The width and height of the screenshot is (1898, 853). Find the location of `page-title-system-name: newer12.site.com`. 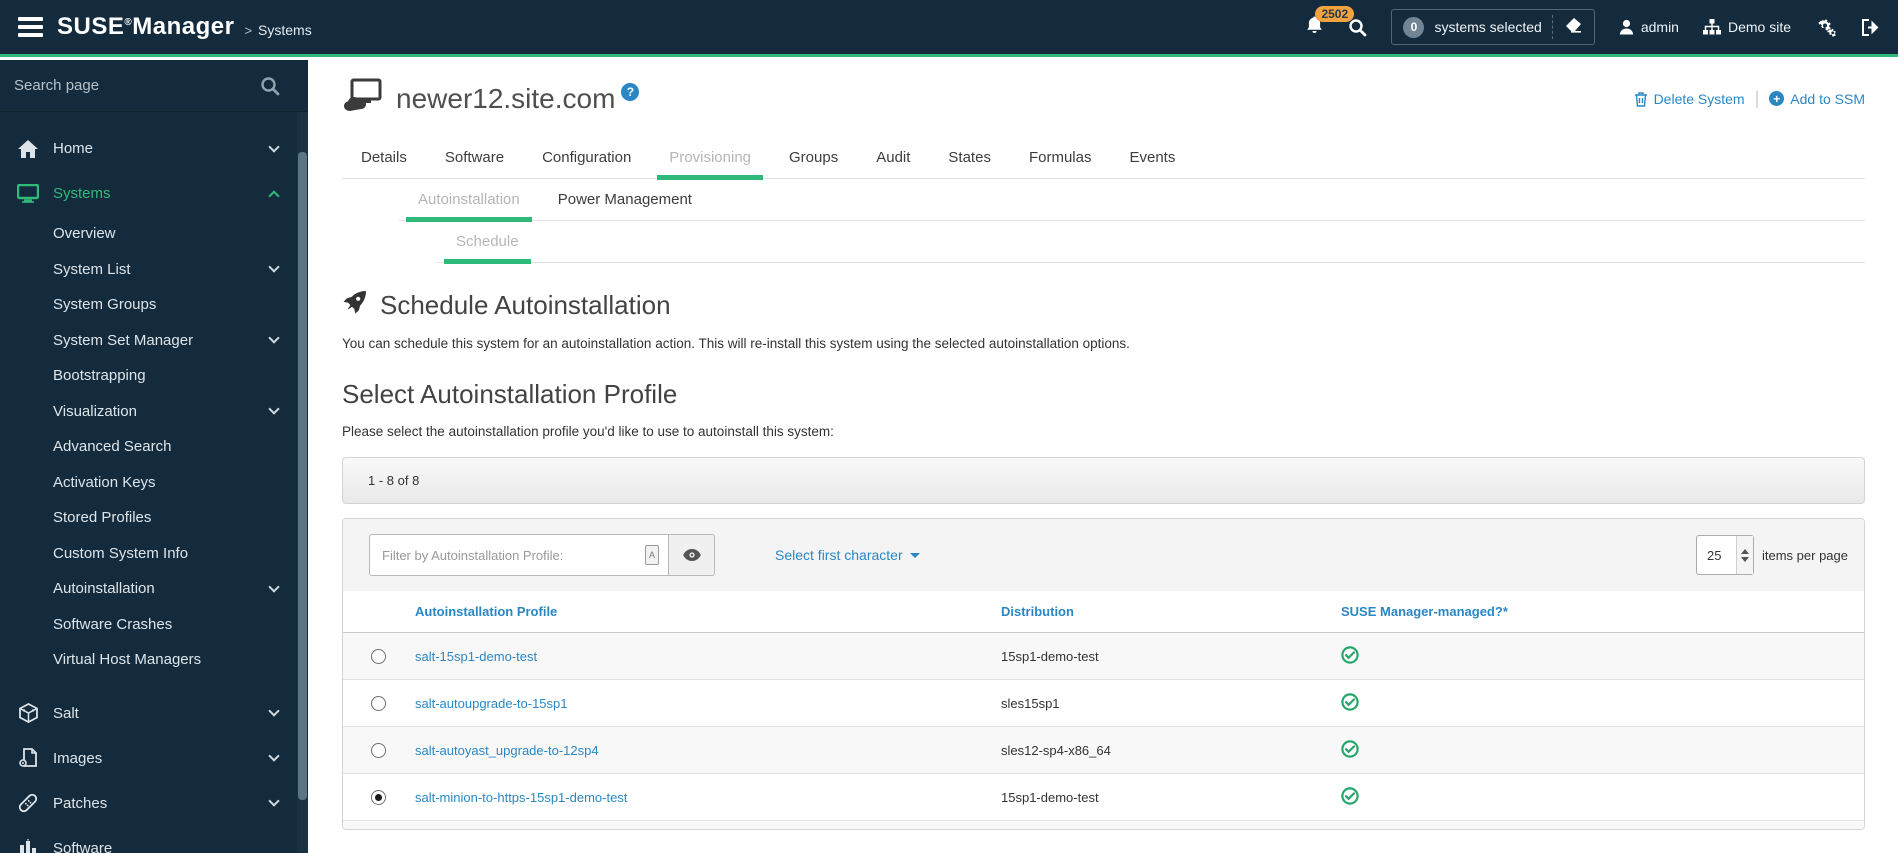

page-title-system-name: newer12.site.com is located at coordinates (506, 98).